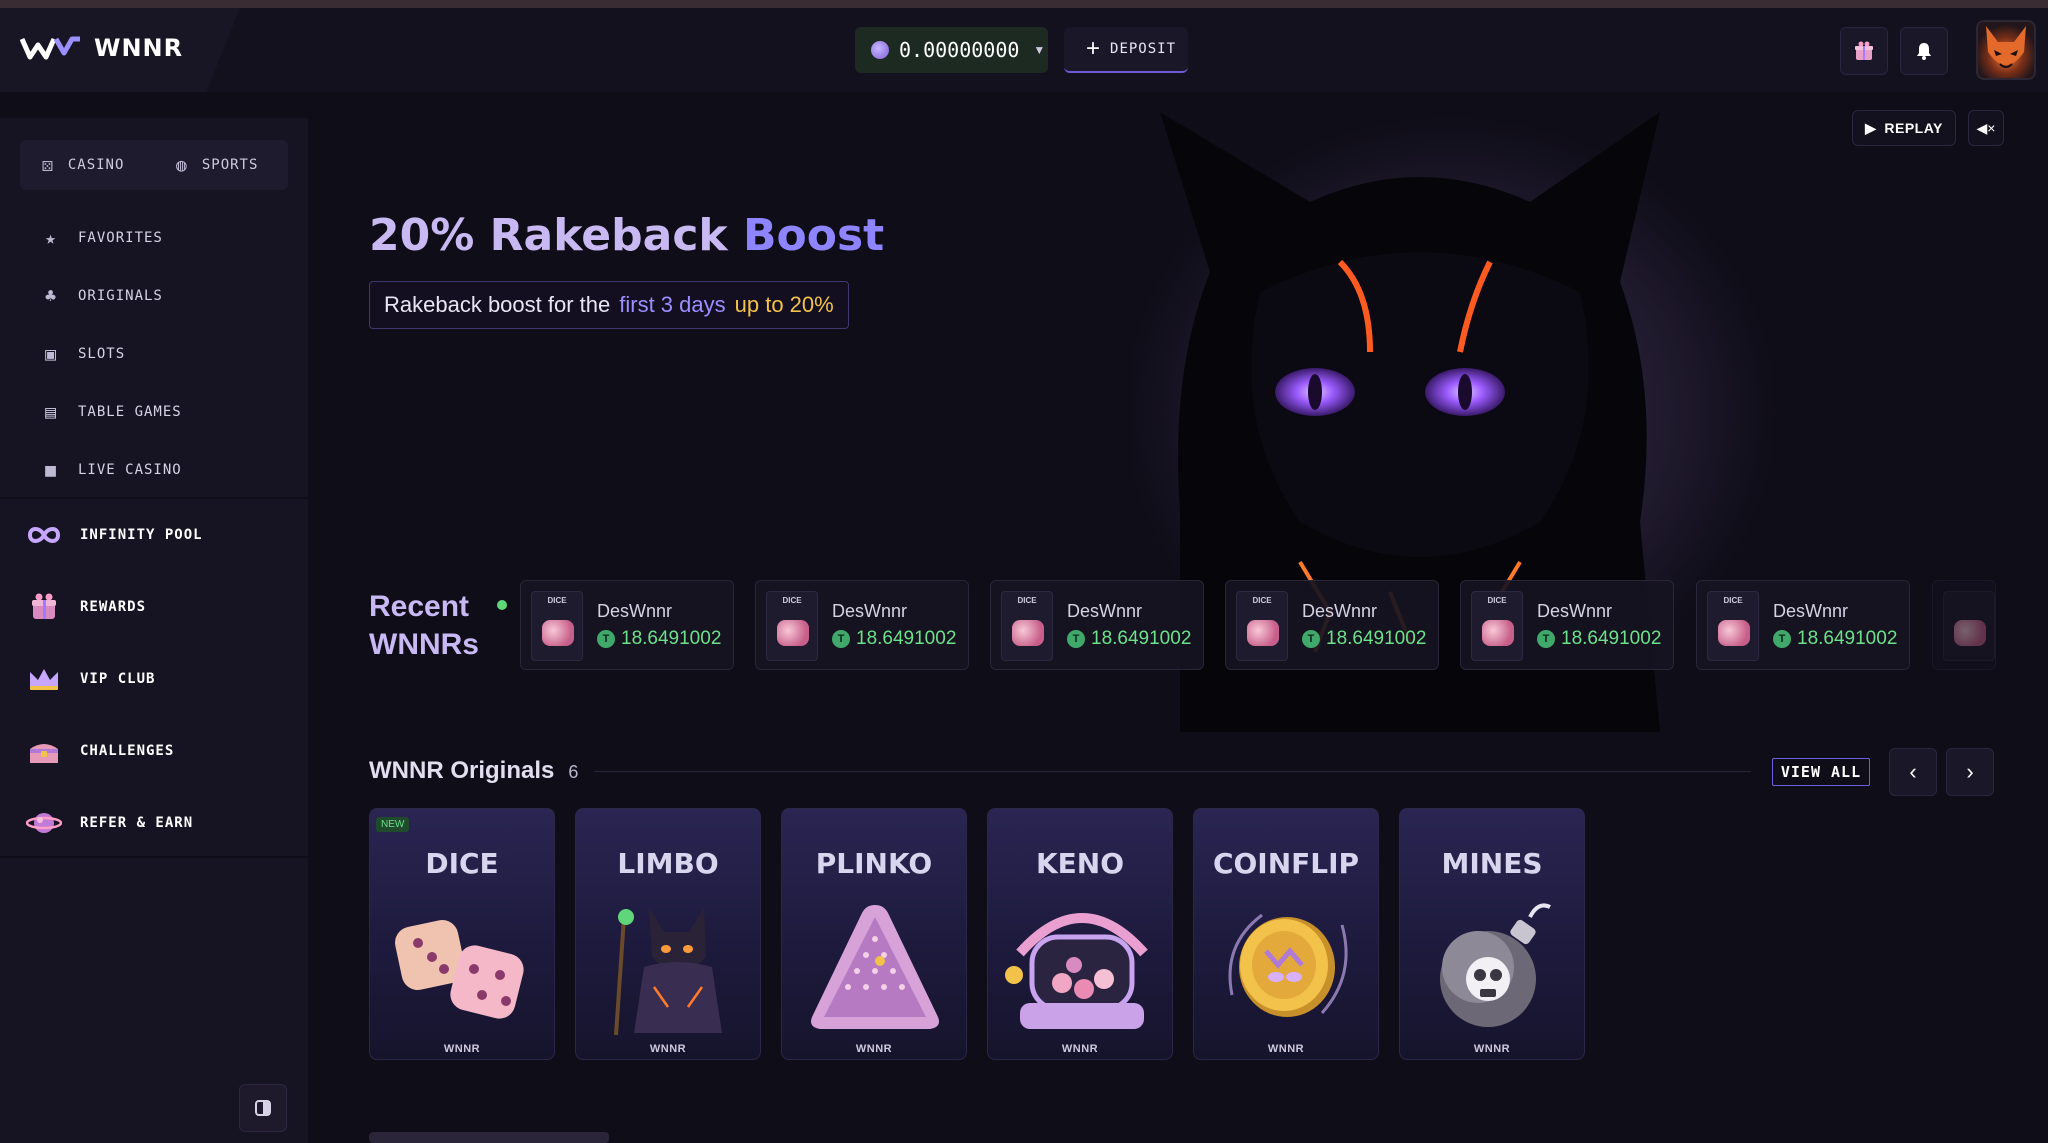 The image size is (2048, 1143). I want to click on game-name: PLINKO, so click(874, 863).